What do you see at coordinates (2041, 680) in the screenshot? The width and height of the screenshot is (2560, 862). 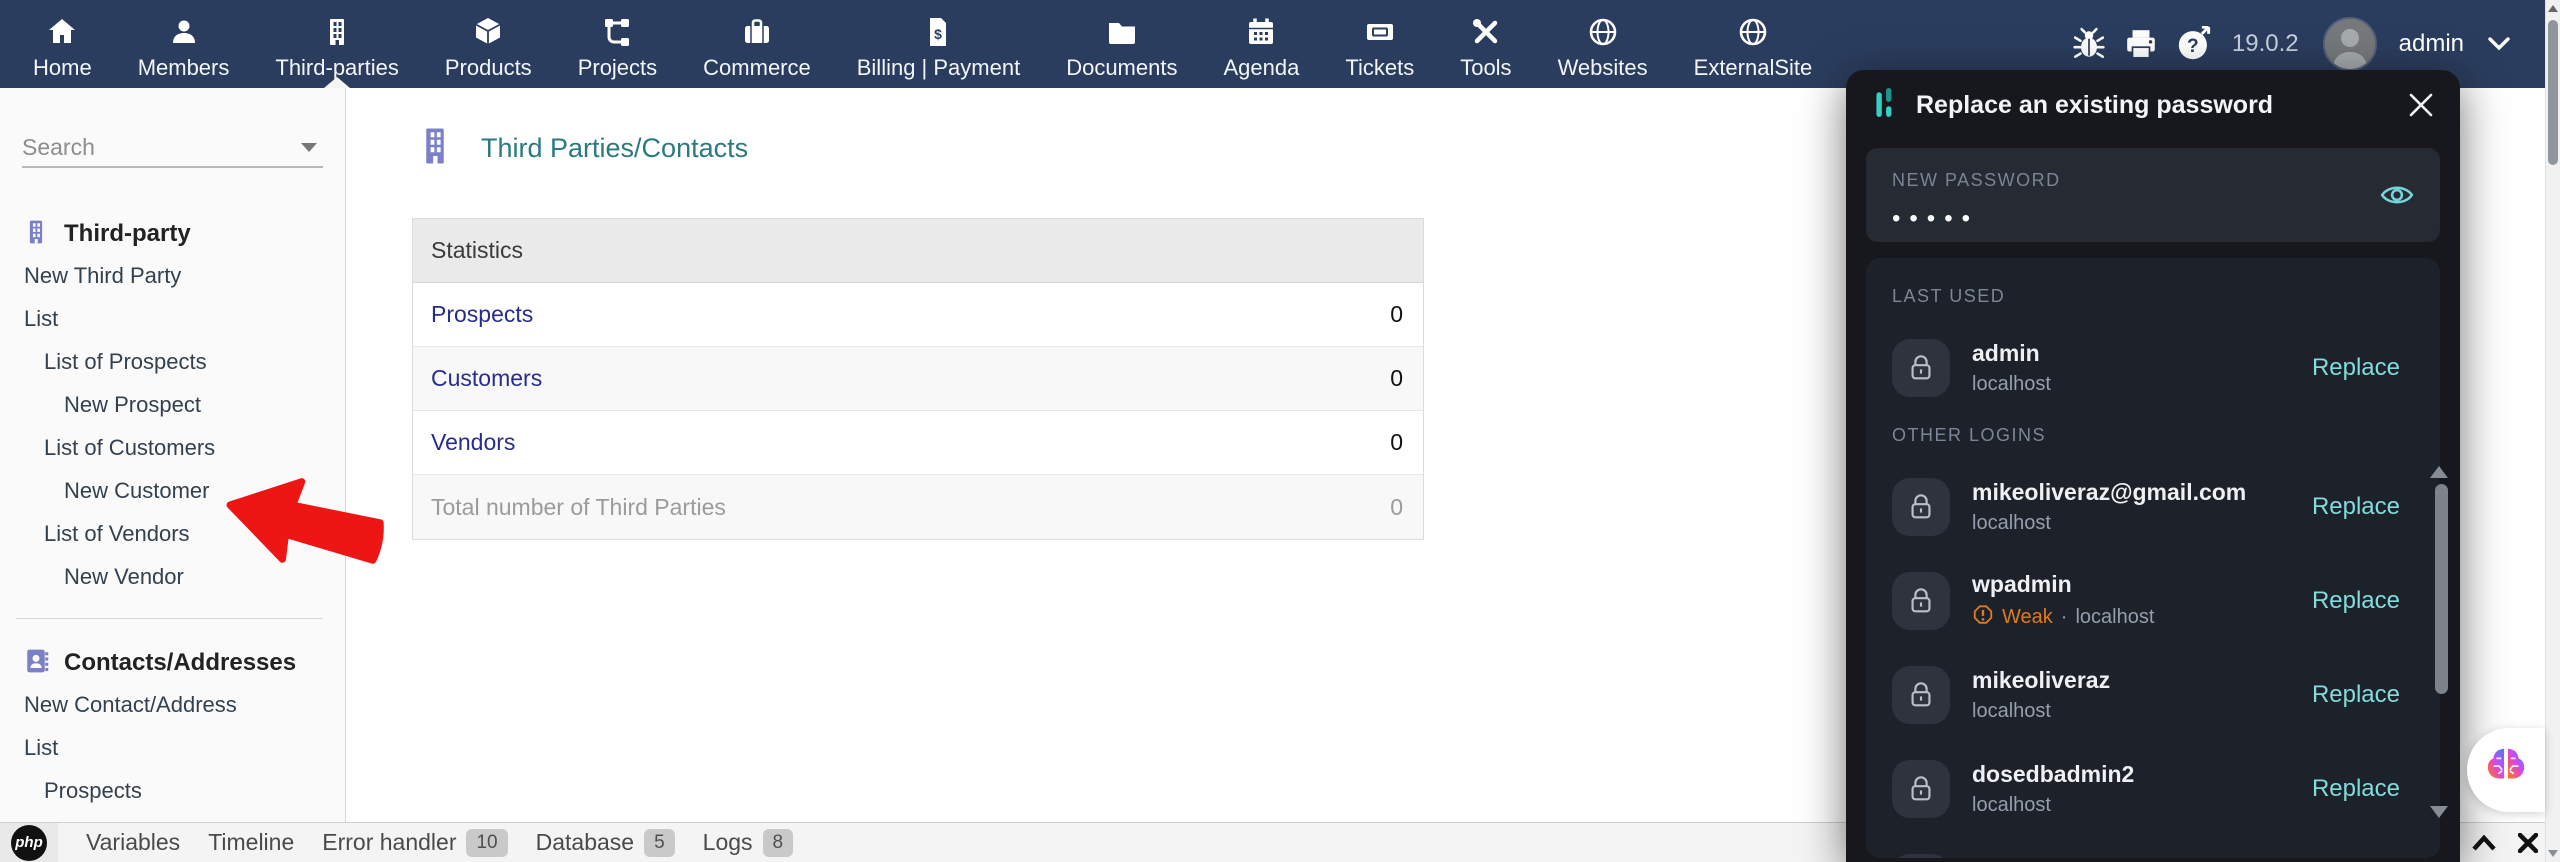 I see `login-username: mikeoliveraz` at bounding box center [2041, 680].